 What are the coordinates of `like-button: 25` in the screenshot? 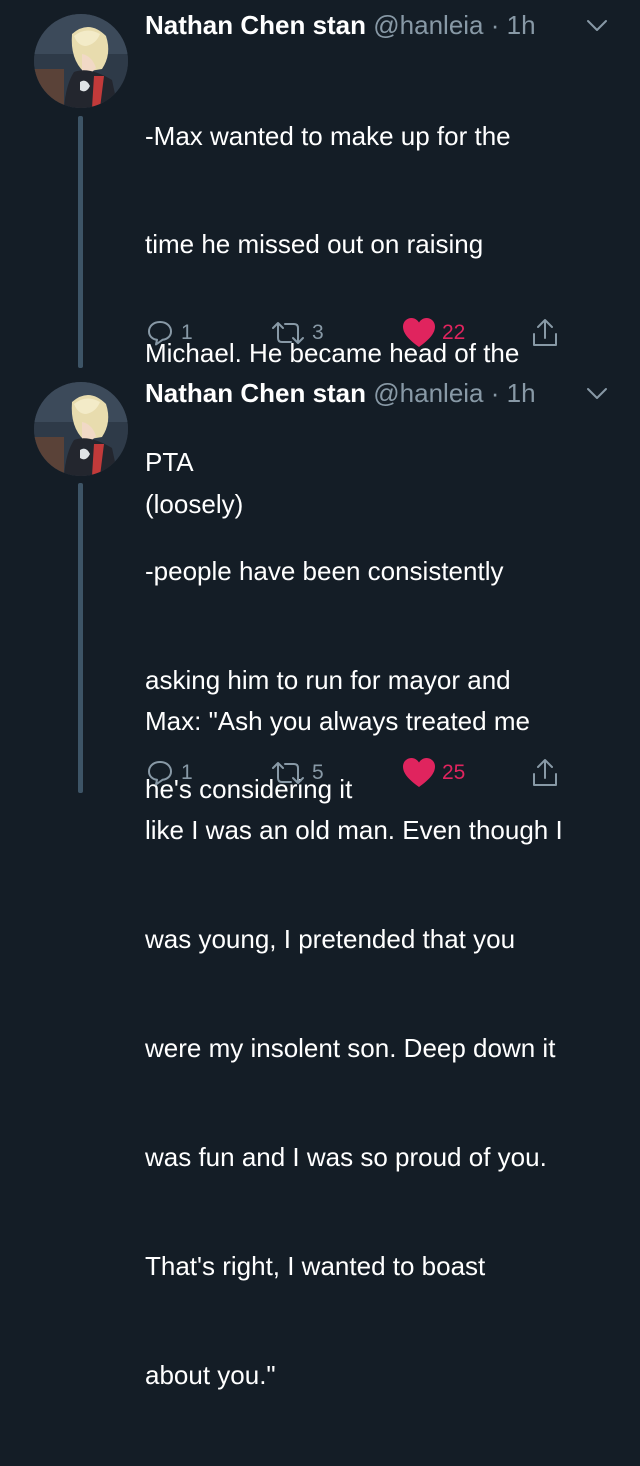 It's located at (433, 773).